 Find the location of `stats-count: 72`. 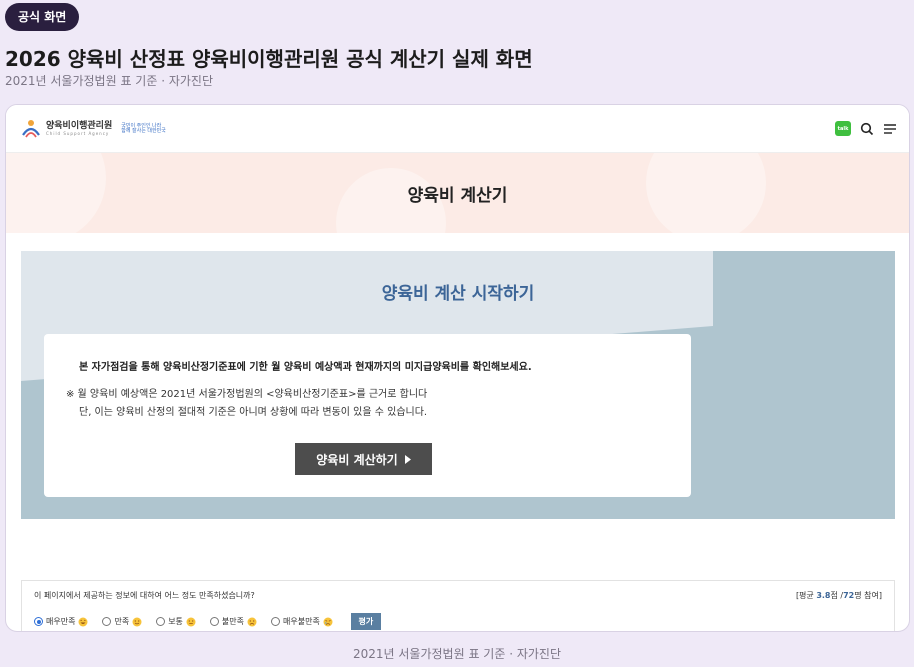

stats-count: 72 is located at coordinates (849, 595).